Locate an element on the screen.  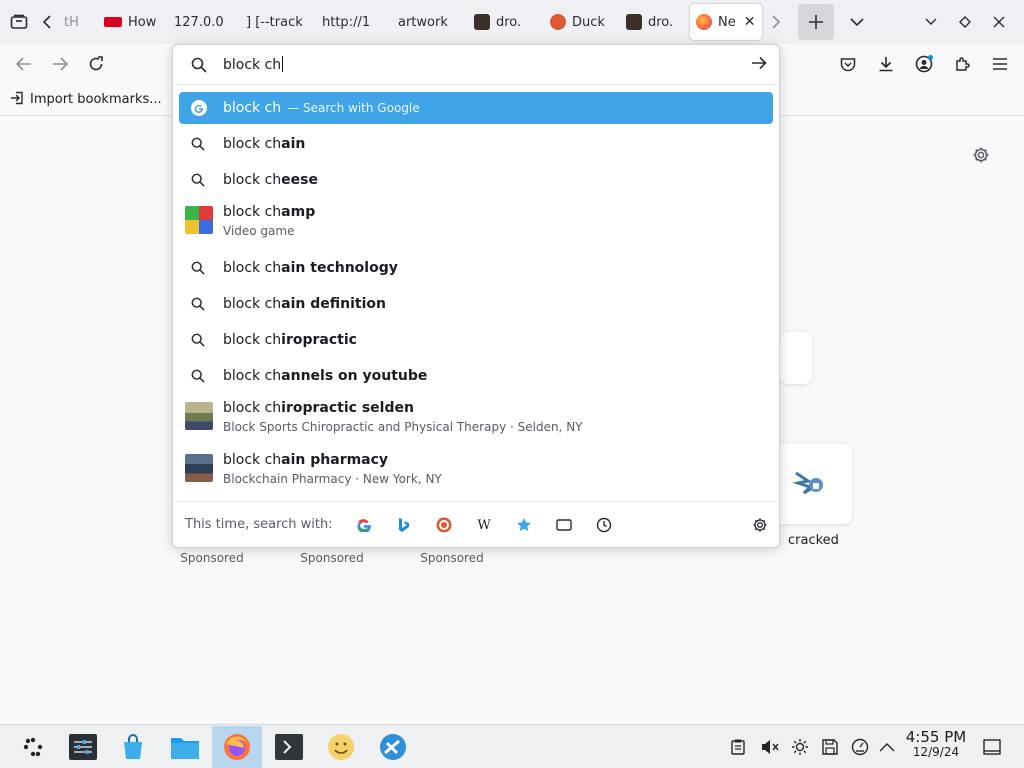
window-maximize-icon is located at coordinates (965, 22).